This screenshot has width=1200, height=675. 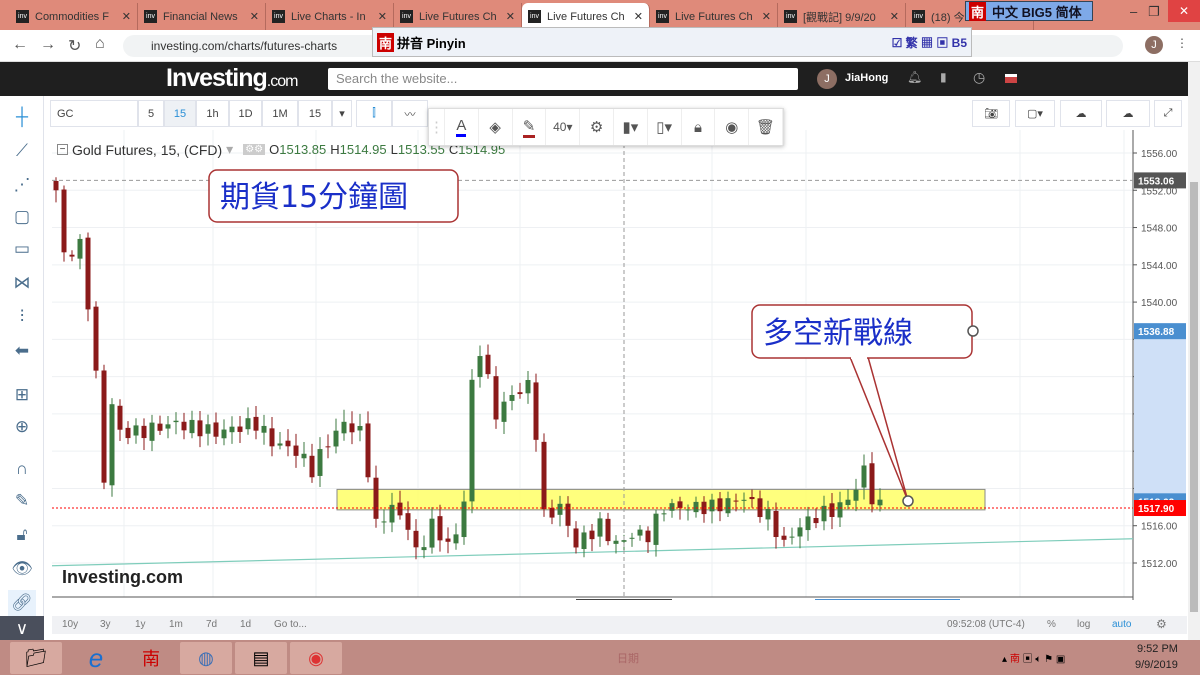 What do you see at coordinates (261, 658) in the screenshot?
I see `notepad-icon: ▤` at bounding box center [261, 658].